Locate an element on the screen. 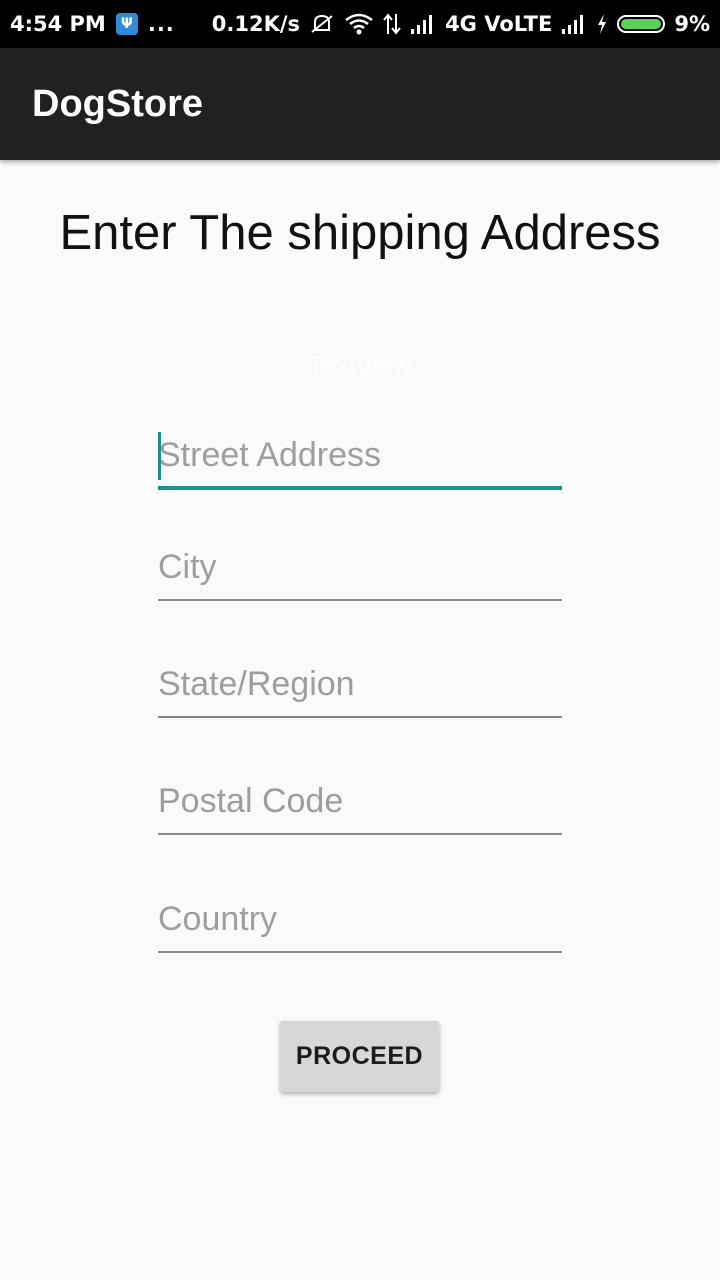 The width and height of the screenshot is (720, 1280). wifi-icon is located at coordinates (359, 24).